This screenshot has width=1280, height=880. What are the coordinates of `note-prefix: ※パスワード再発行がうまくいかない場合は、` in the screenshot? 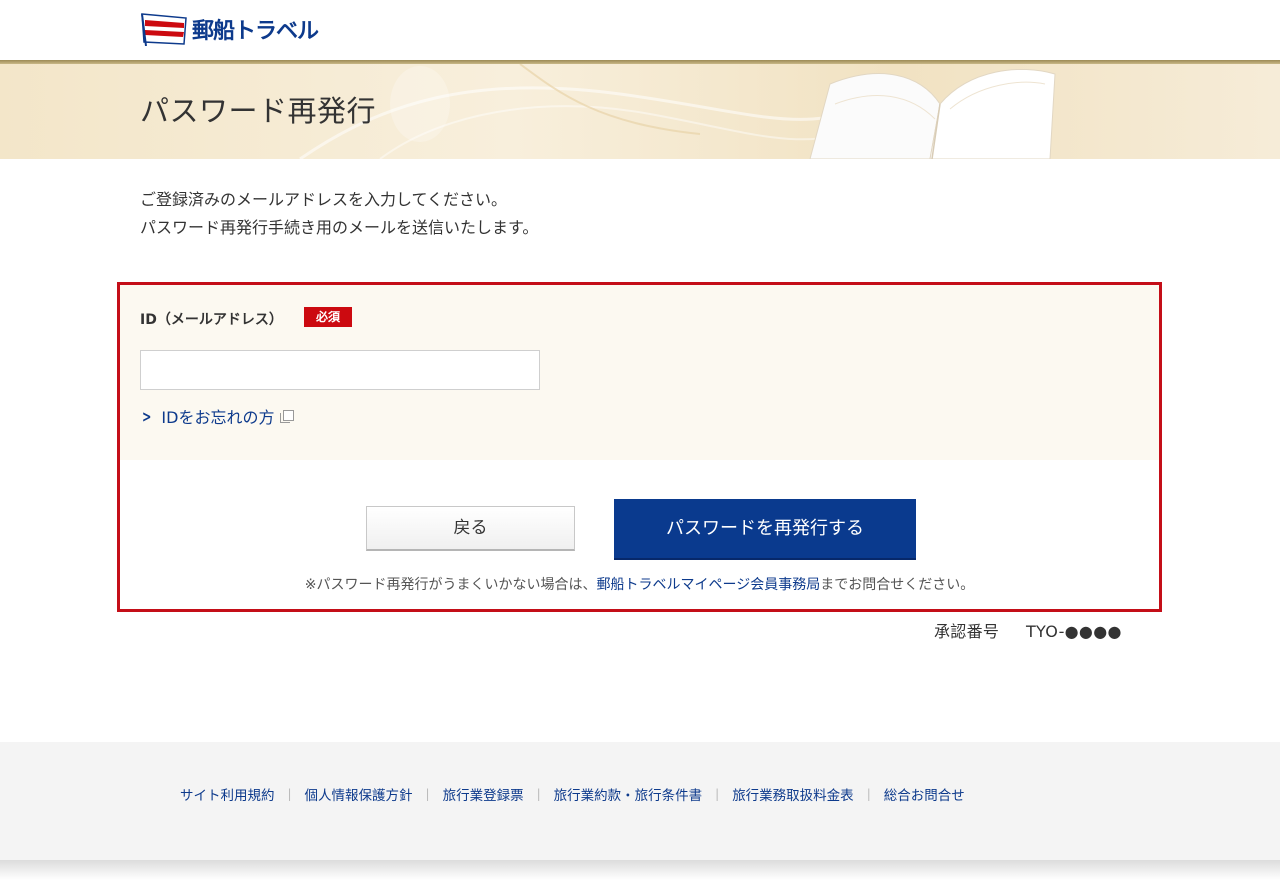 It's located at (450, 585).